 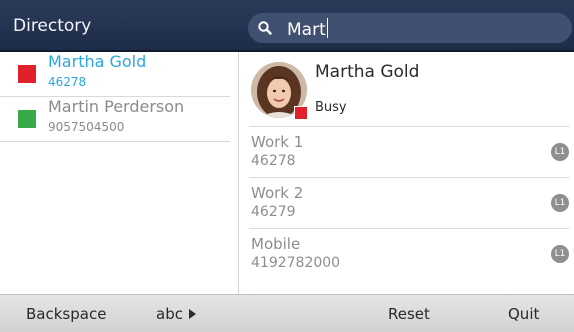 What do you see at coordinates (296, 263) in the screenshot?
I see `phone-number: 4192782000` at bounding box center [296, 263].